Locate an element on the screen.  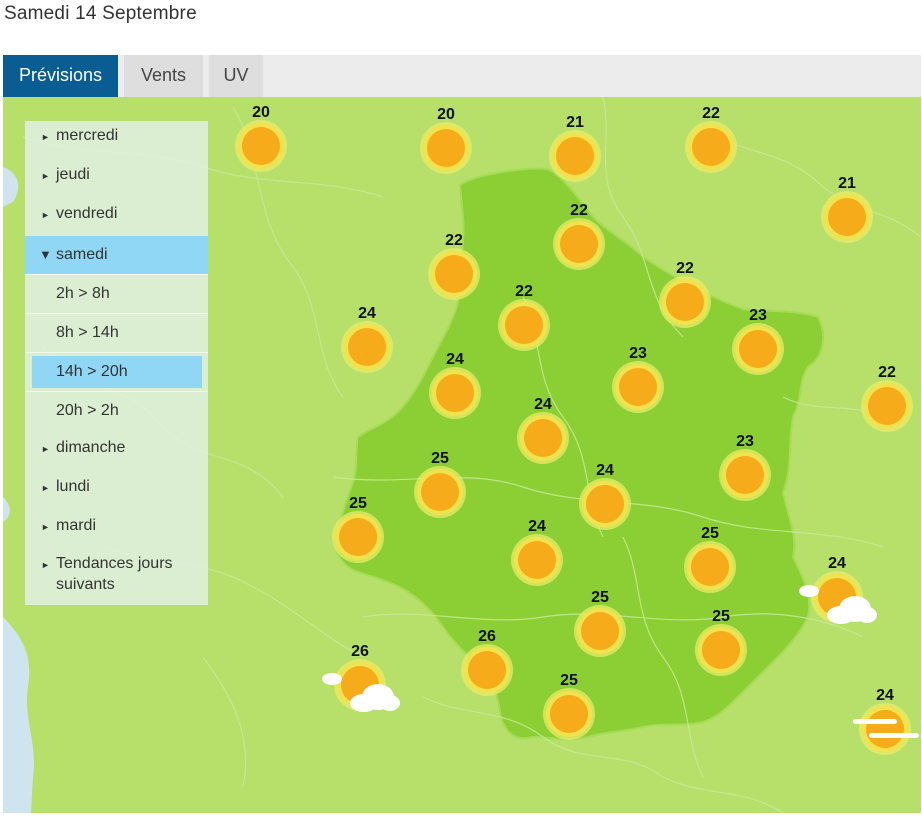
menu-item-tendances: ► Tendances jours suivants is located at coordinates (116, 577).